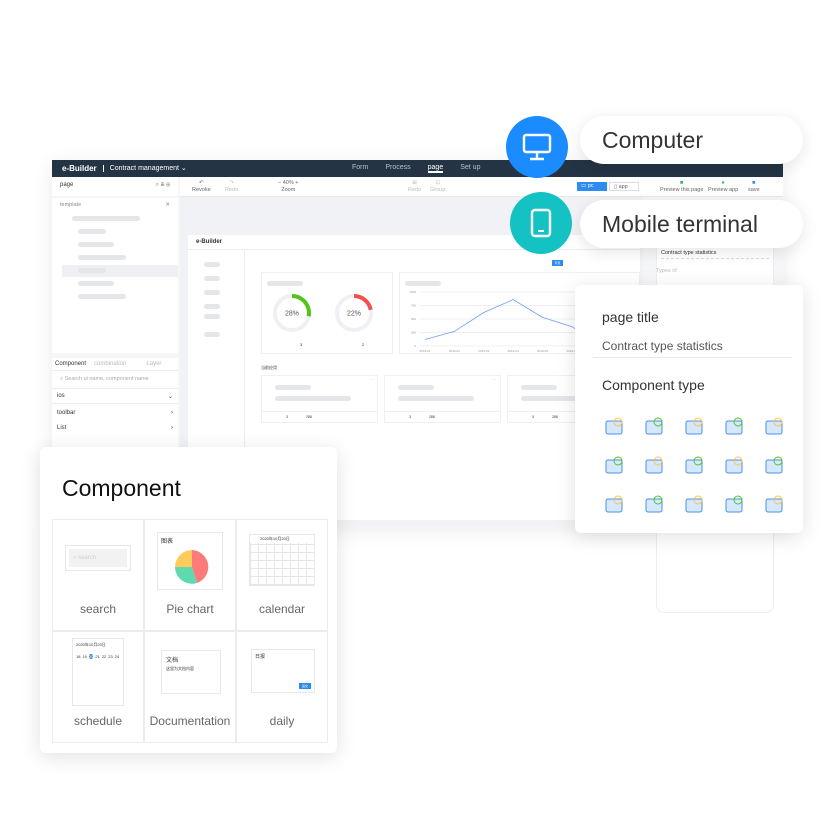 This screenshot has width=840, height=840. I want to click on logo: e-Builder, so click(79, 168).